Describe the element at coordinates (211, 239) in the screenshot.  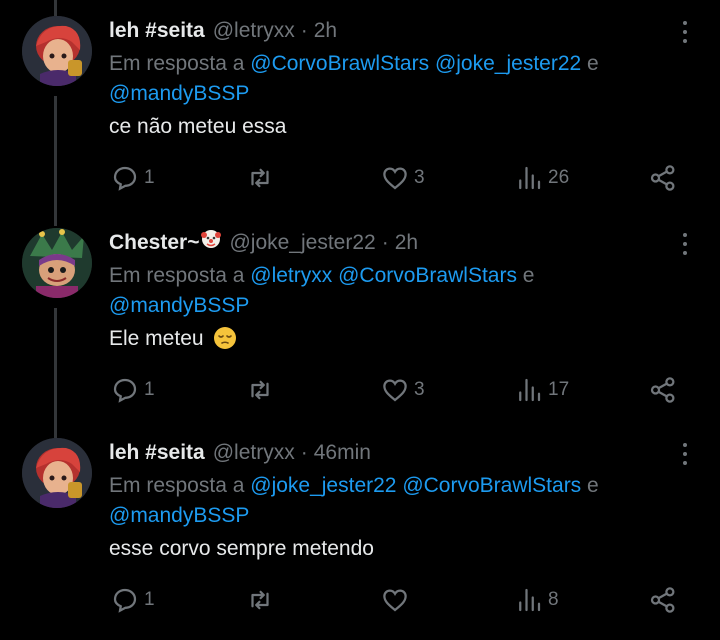
I see `clown-face-emoji-icon` at that location.